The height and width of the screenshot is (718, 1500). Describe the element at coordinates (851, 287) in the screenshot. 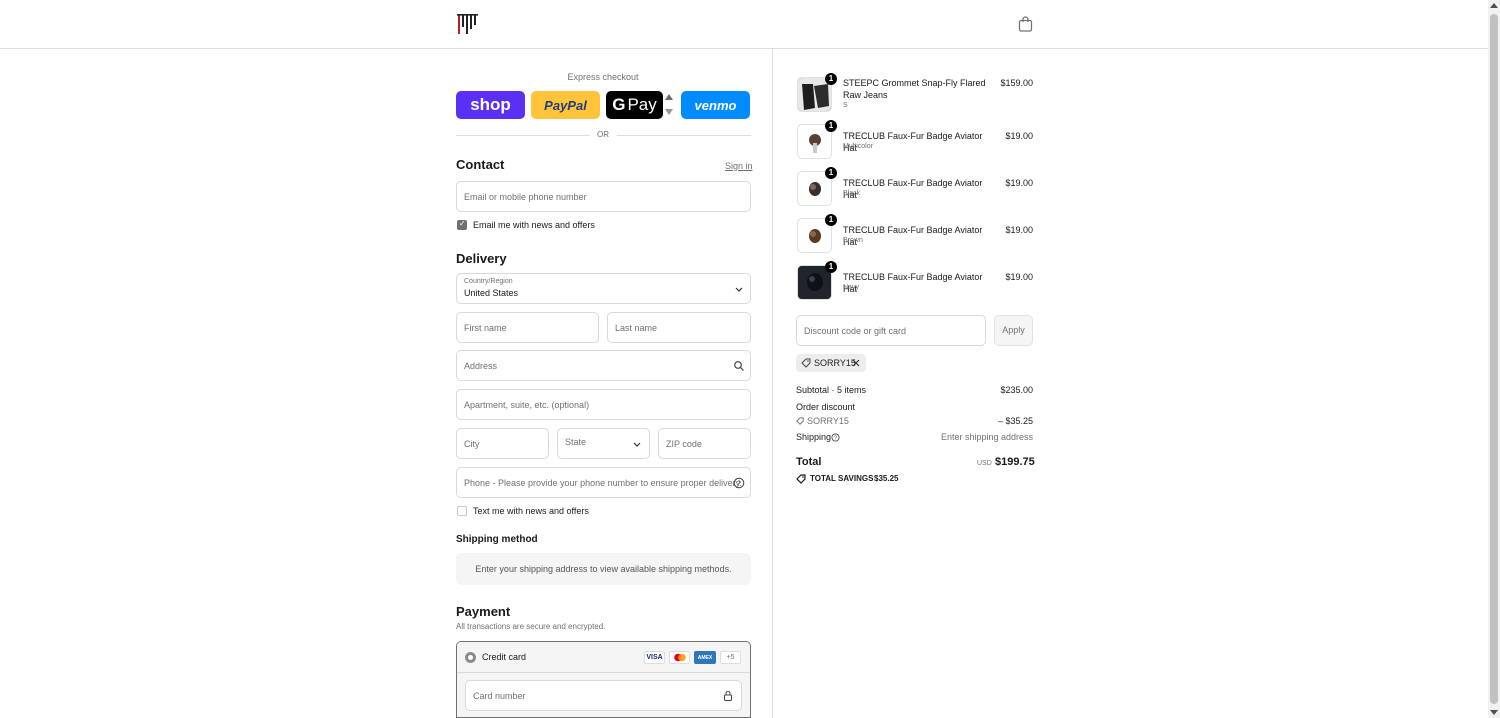

I see `product-variant: Navy` at that location.